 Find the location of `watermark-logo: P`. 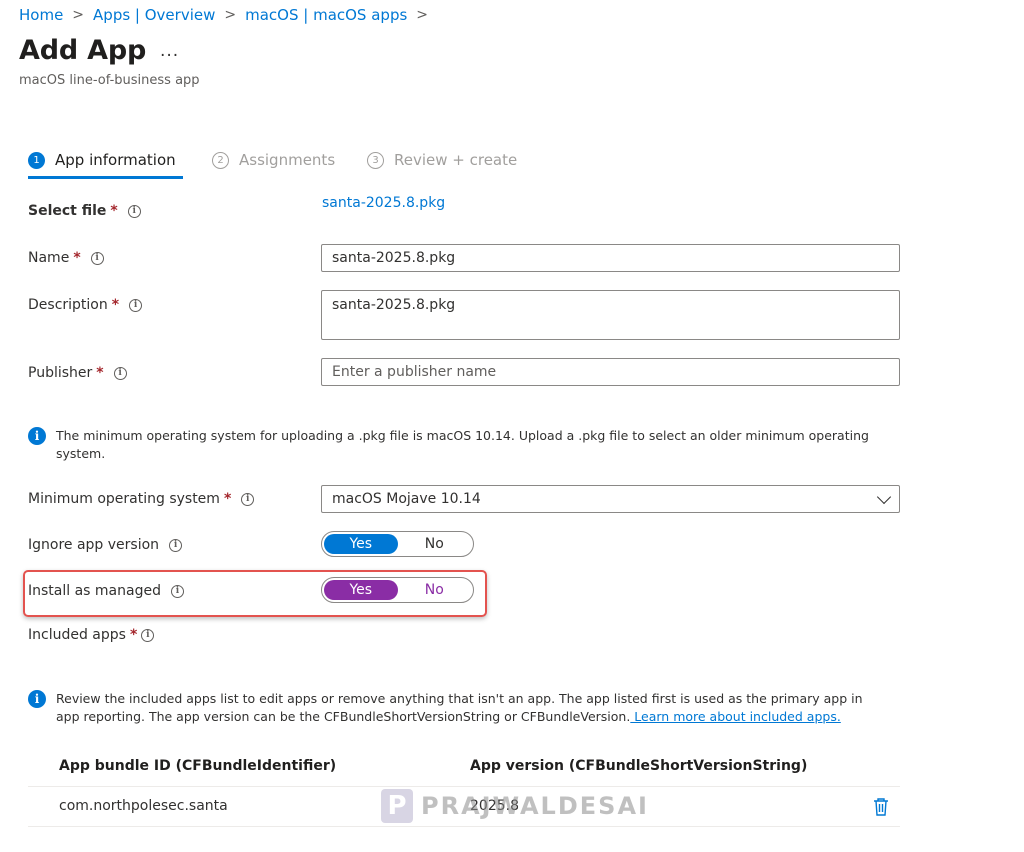

watermark-logo: P is located at coordinates (397, 806).